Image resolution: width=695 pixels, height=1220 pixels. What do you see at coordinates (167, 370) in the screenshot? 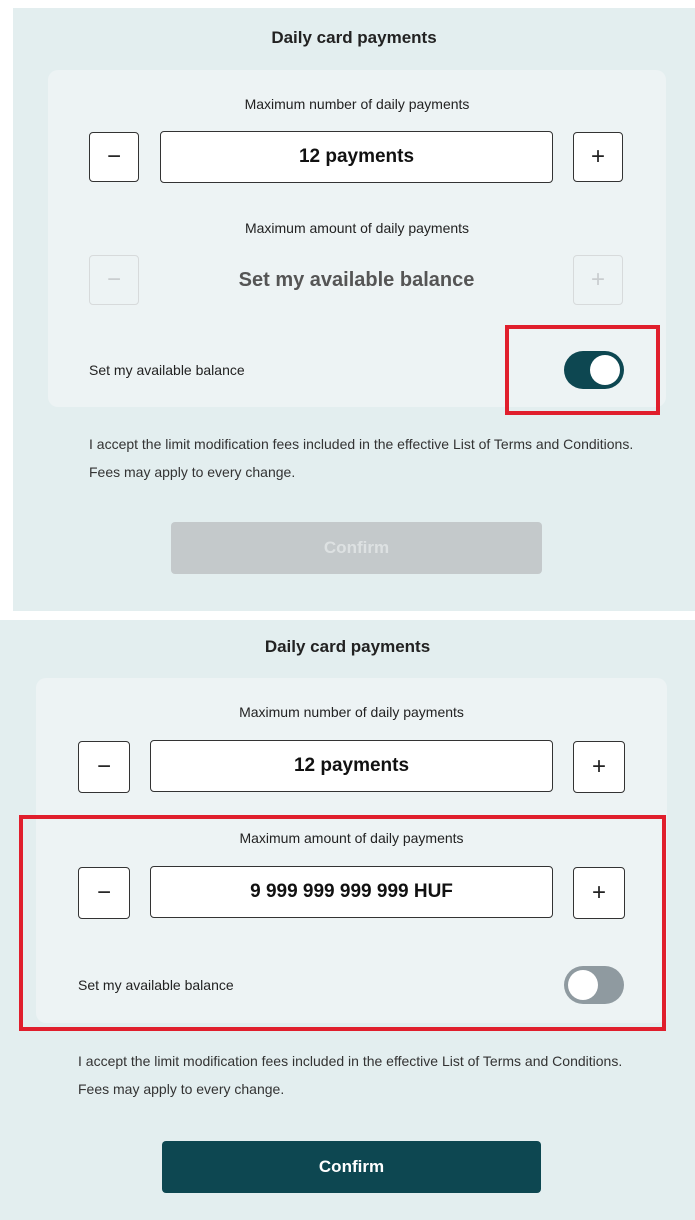
I see `balance-toggle-label: Set my available balance` at bounding box center [167, 370].